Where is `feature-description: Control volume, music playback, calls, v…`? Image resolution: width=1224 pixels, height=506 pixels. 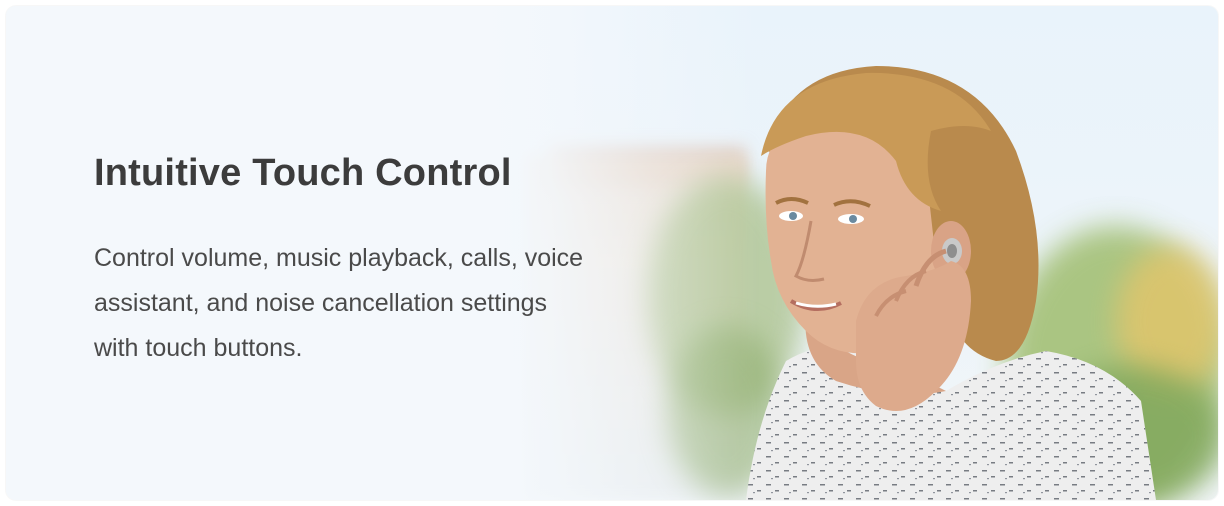 feature-description: Control volume, music playback, calls, v… is located at coordinates (339, 303).